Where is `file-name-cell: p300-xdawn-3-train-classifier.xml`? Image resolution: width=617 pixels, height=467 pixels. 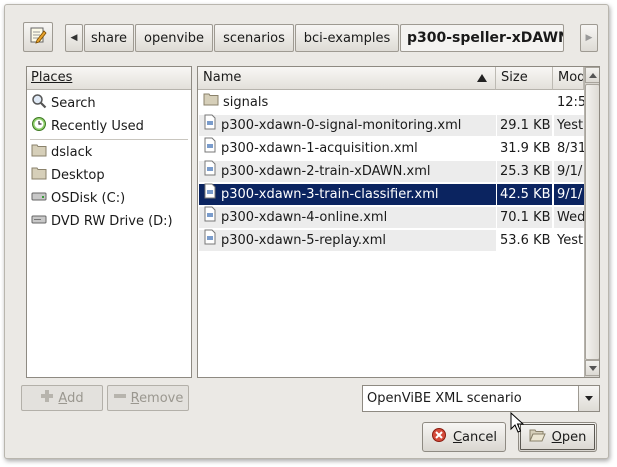 file-name-cell: p300-xdawn-3-train-classifier.xml is located at coordinates (348, 194).